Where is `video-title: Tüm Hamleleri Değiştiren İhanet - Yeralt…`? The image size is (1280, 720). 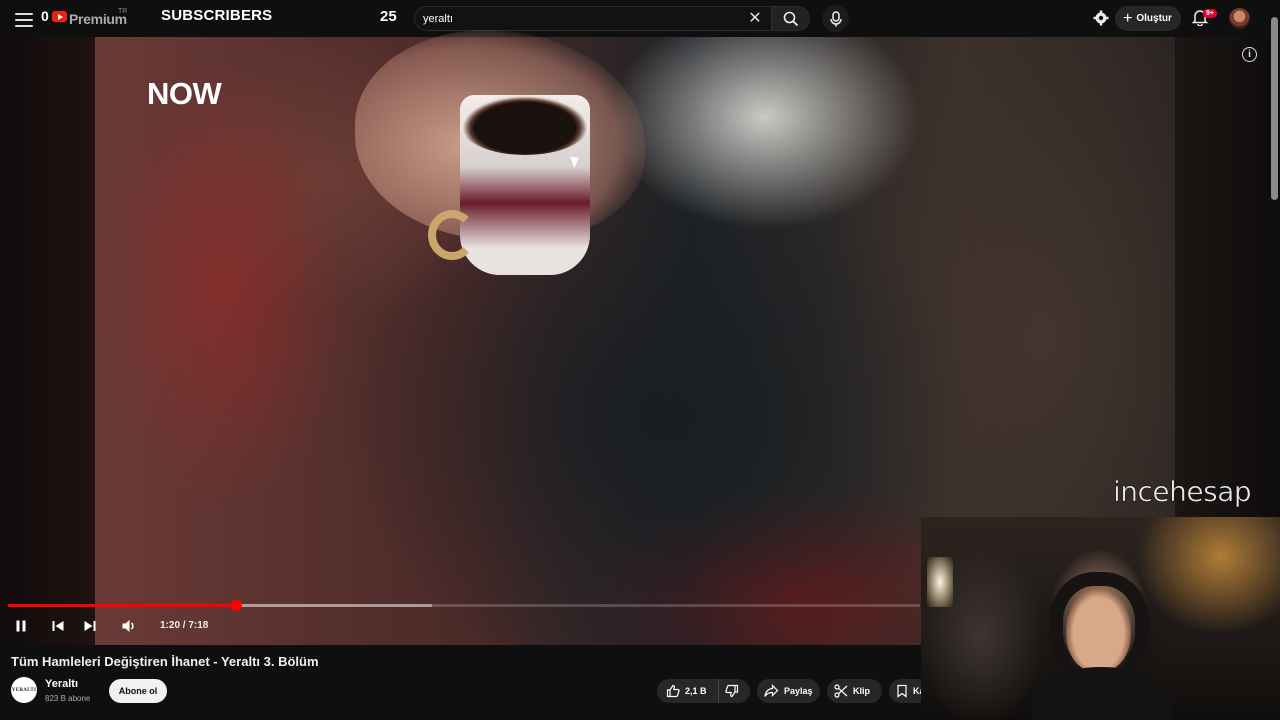
video-title: Tüm Hamleleri Değiştiren İhanet - Yeralt… is located at coordinates (165, 661).